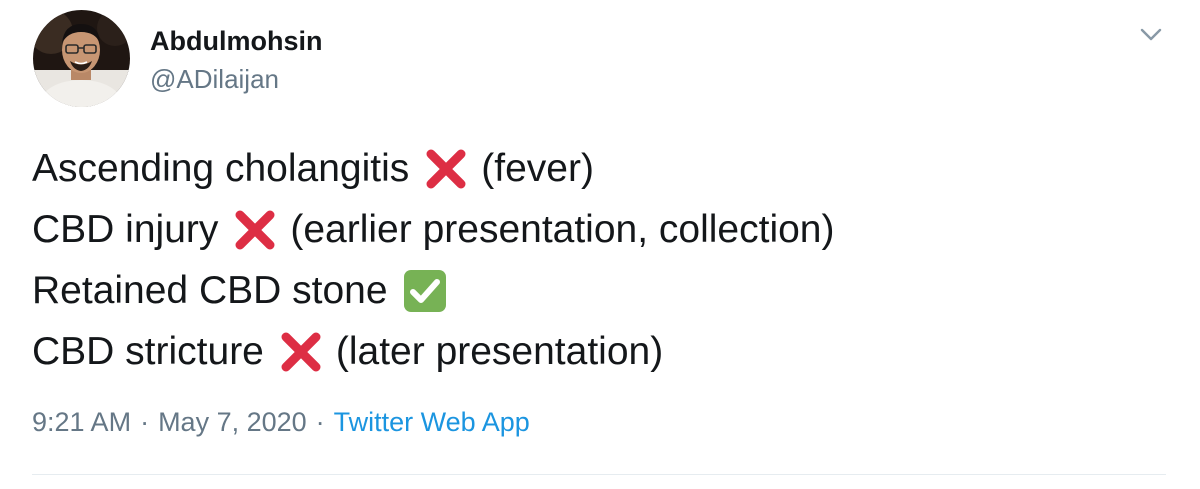 This screenshot has height=489, width=1200. What do you see at coordinates (232, 422) in the screenshot?
I see `tweet-date: May 7, 2020` at bounding box center [232, 422].